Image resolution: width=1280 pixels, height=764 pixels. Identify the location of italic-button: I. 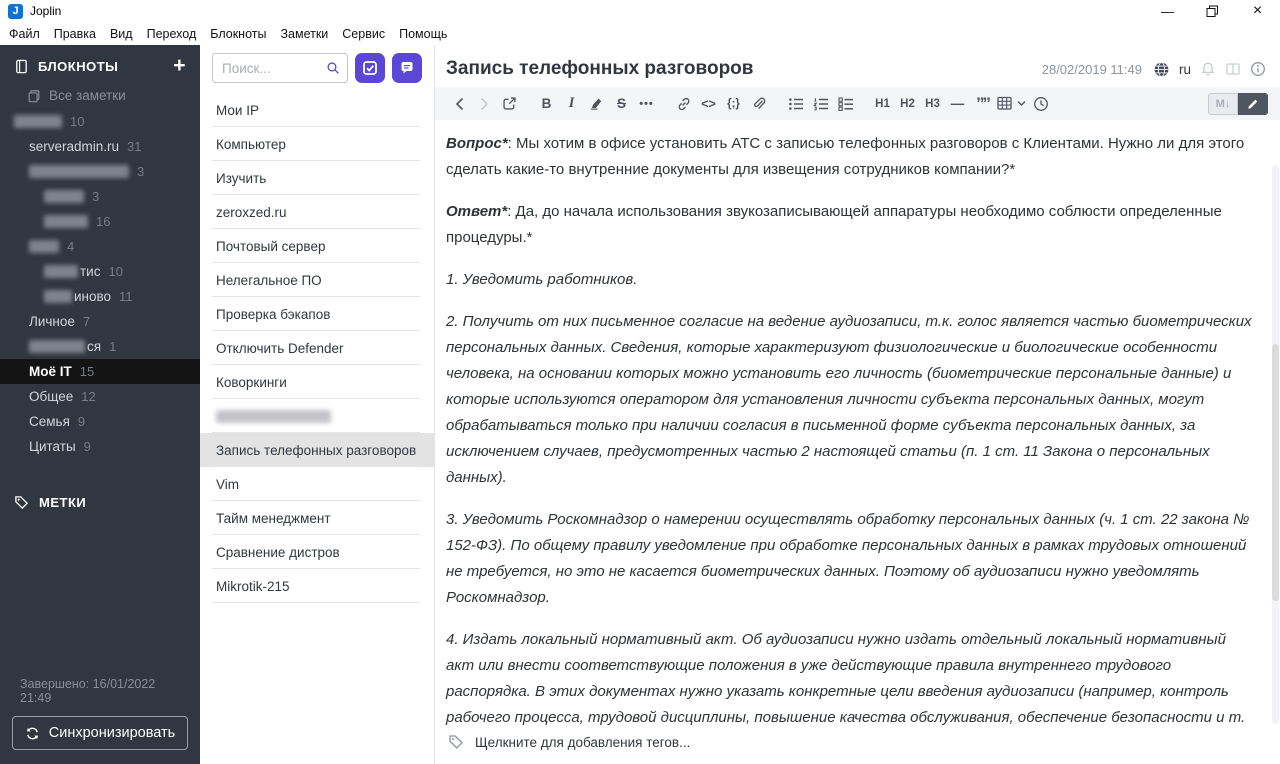
(571, 104).